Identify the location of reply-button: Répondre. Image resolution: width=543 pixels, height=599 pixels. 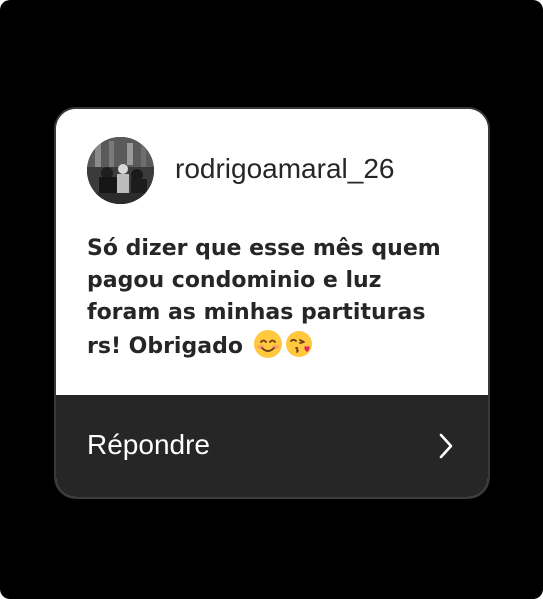
(272, 446).